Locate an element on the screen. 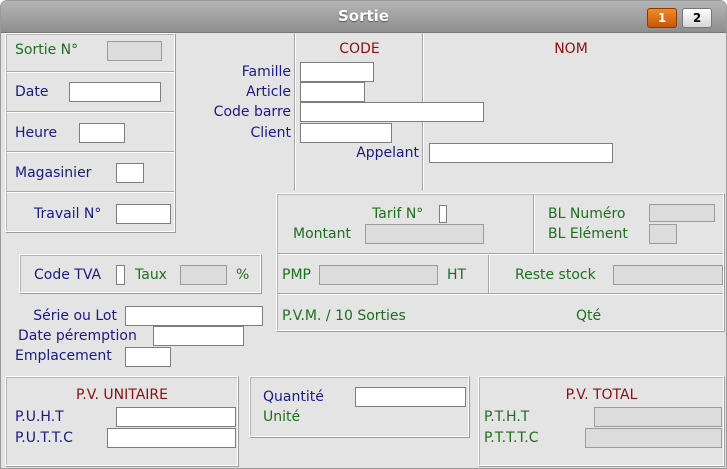 The height and width of the screenshot is (469, 727). serie-lot-label: Série ou Lot is located at coordinates (75, 316).